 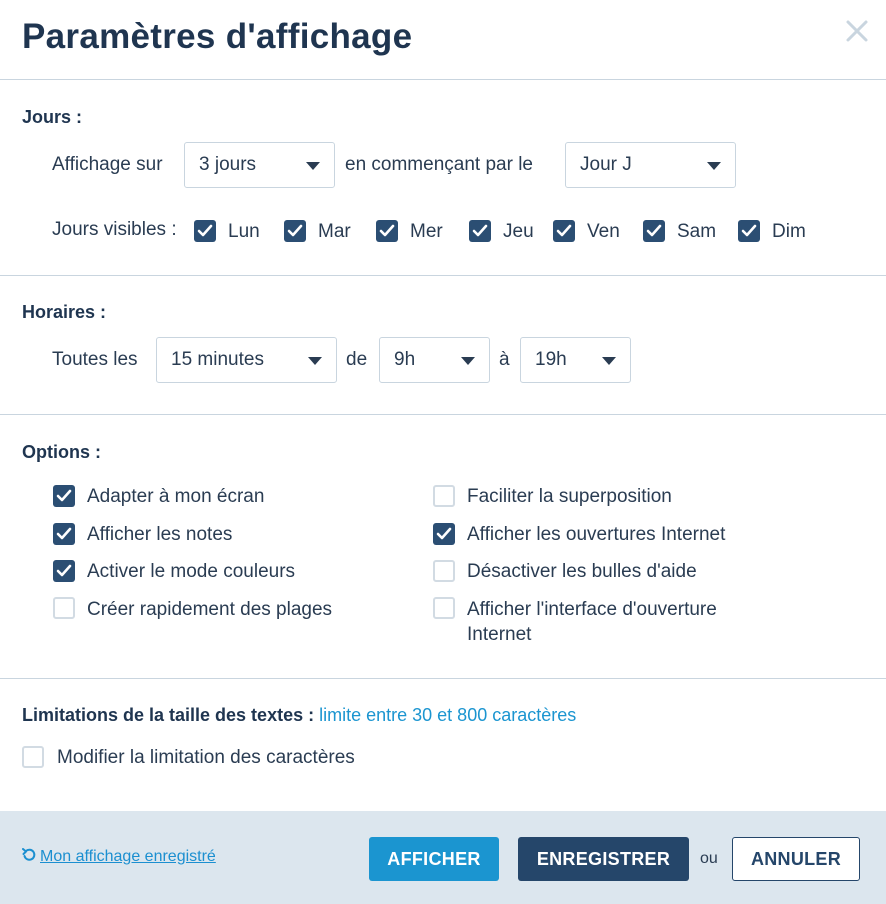 I want to click on commencant-select: Jour J, so click(x=650, y=165).